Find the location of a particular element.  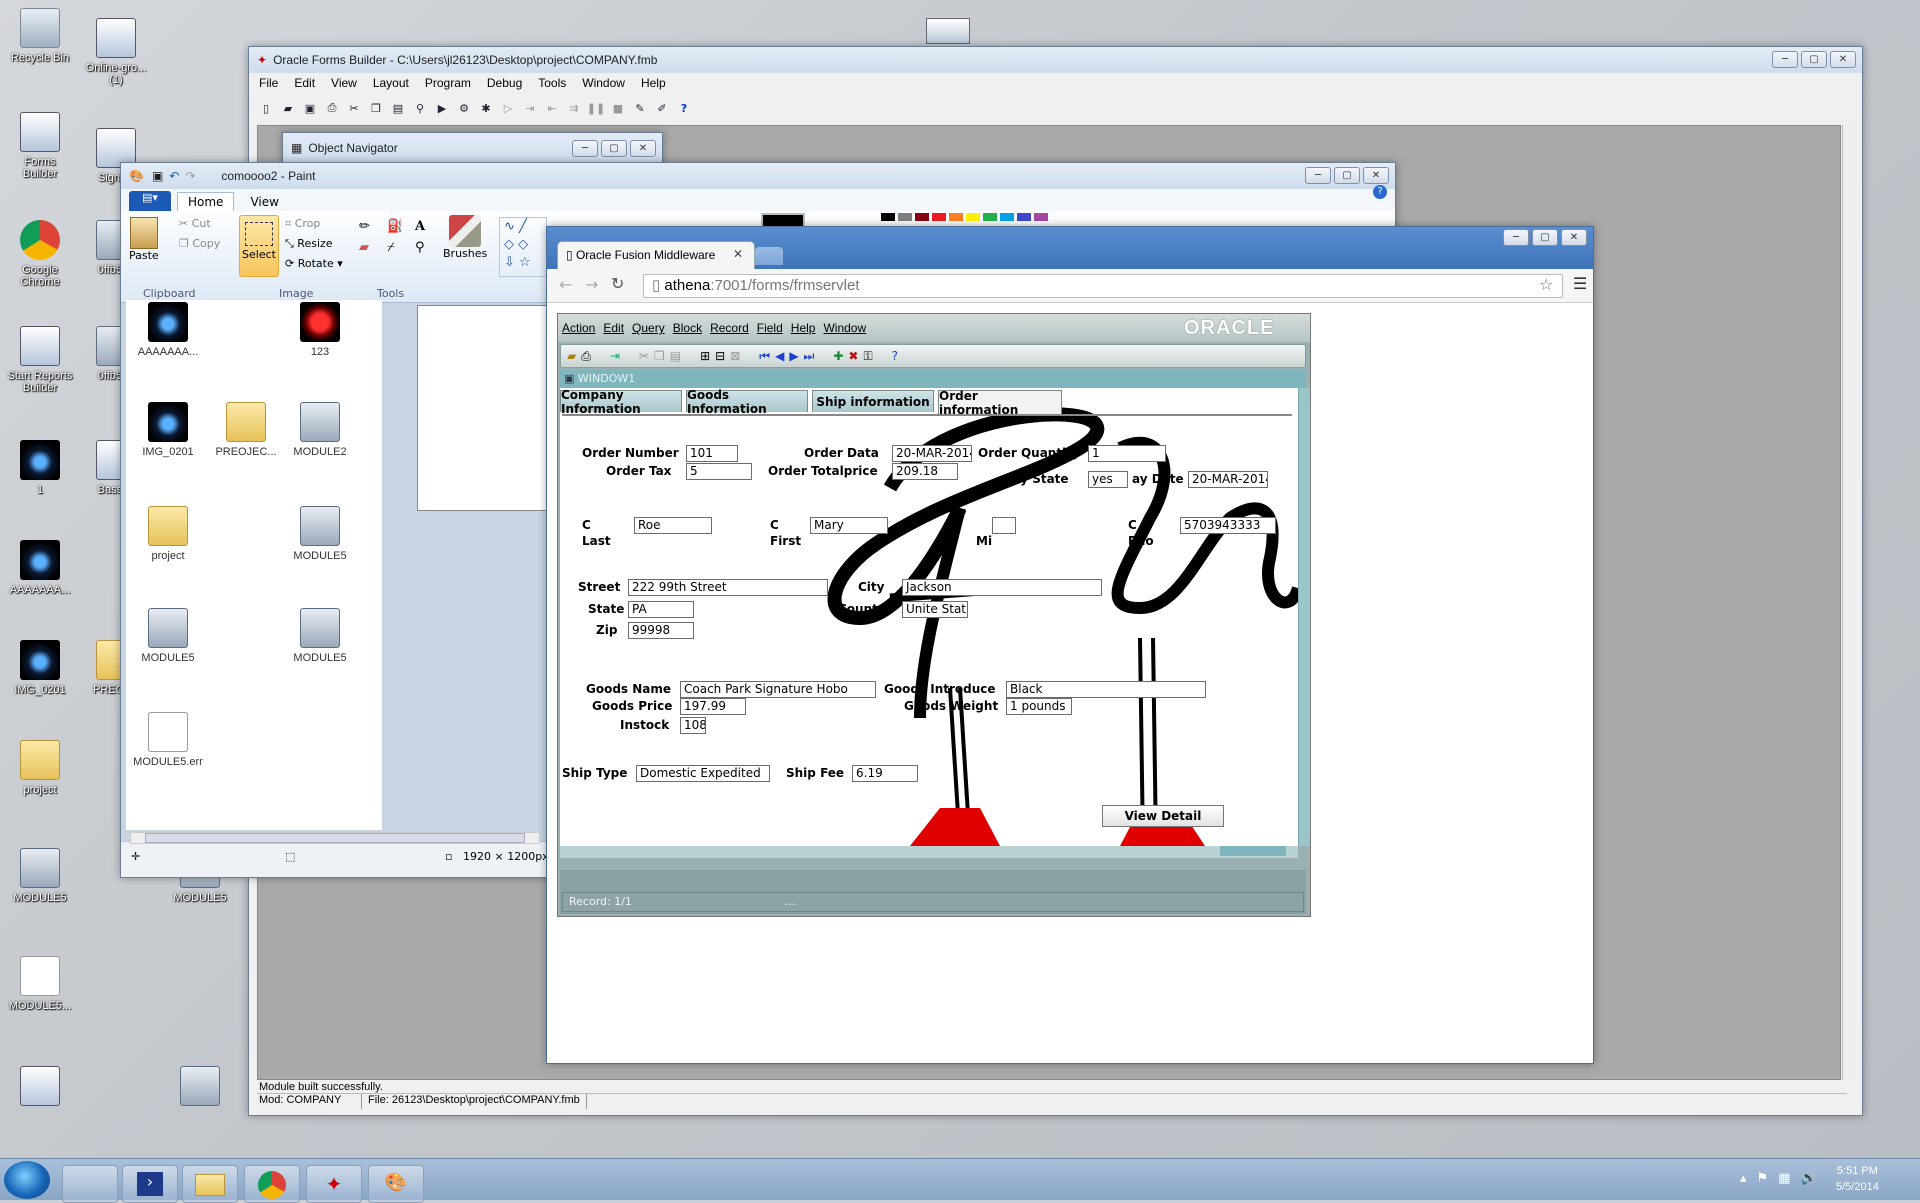

step-into-icon: ▷ is located at coordinates (508, 108).